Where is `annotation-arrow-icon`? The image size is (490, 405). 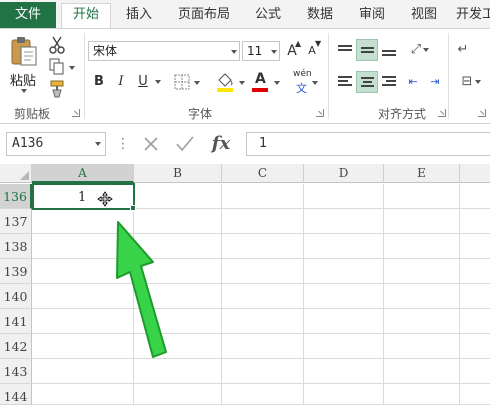
annotation-arrow-icon is located at coordinates (141, 289).